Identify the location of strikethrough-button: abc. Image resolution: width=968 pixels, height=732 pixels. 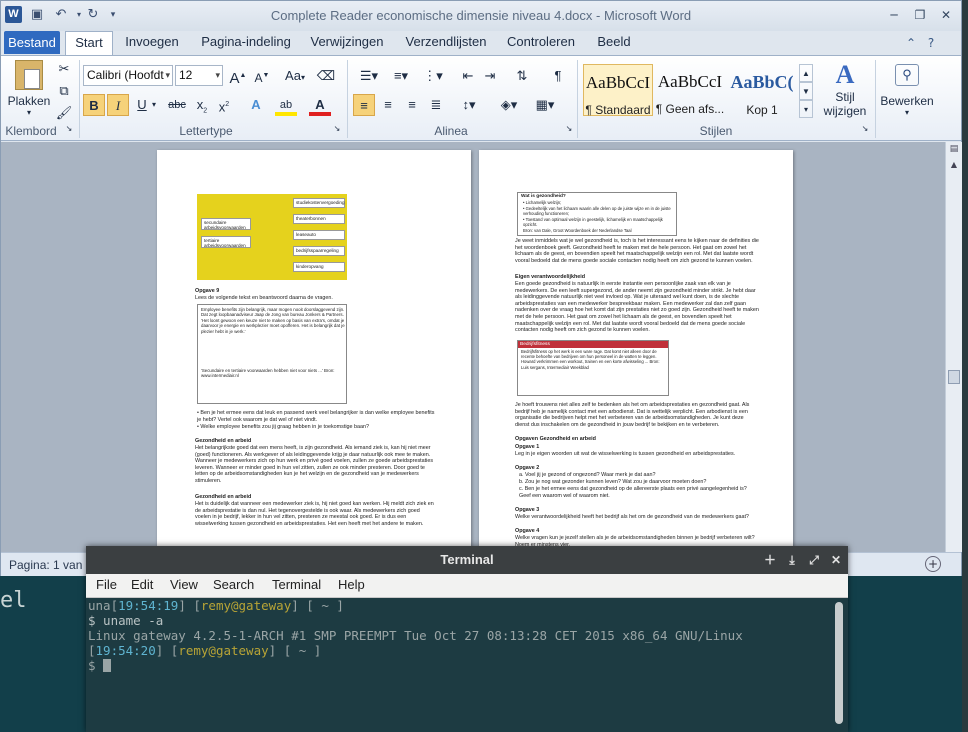
(177, 105).